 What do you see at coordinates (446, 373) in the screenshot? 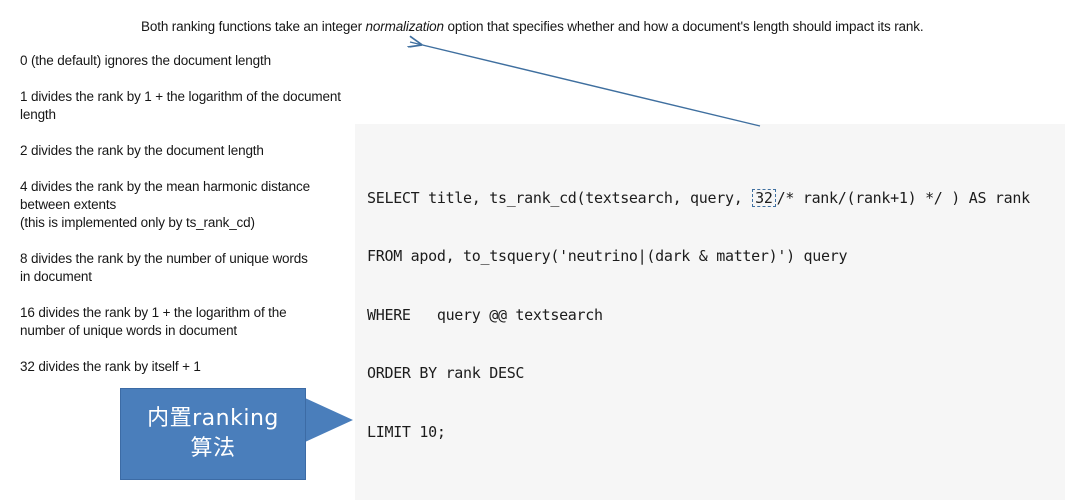
I see `sql-line-4: ORDER BY rank DESC` at bounding box center [446, 373].